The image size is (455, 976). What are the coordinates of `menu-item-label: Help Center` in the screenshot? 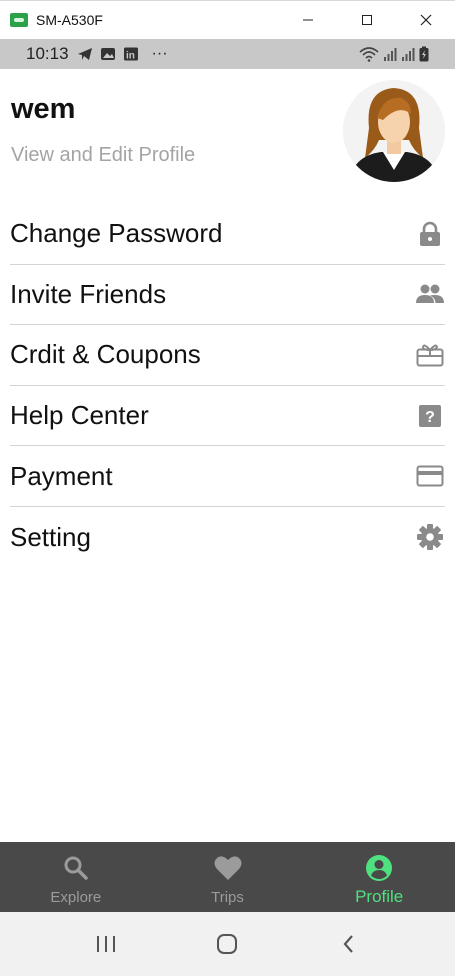 It's located at (79, 415).